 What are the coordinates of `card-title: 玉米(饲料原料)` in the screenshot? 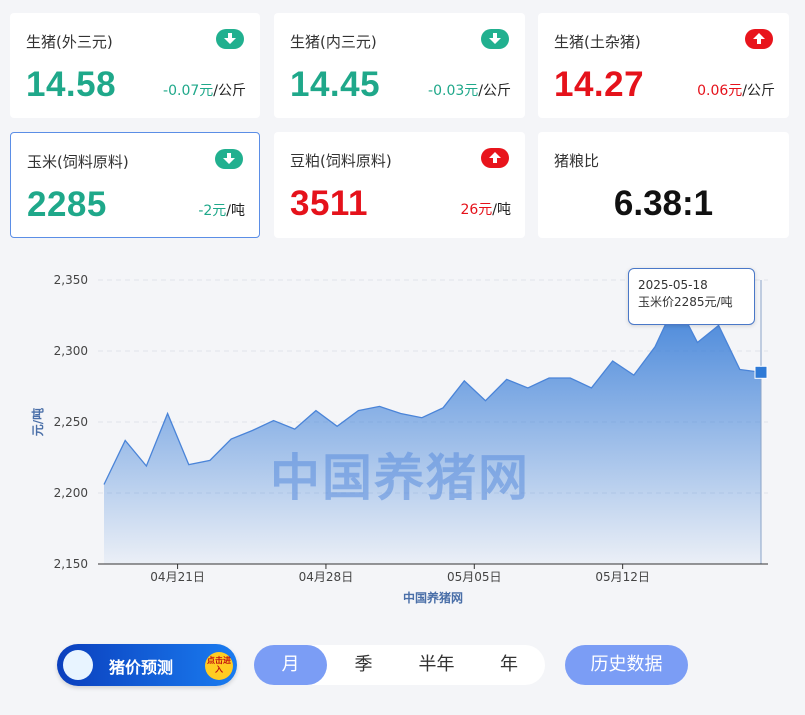 It's located at (78, 162).